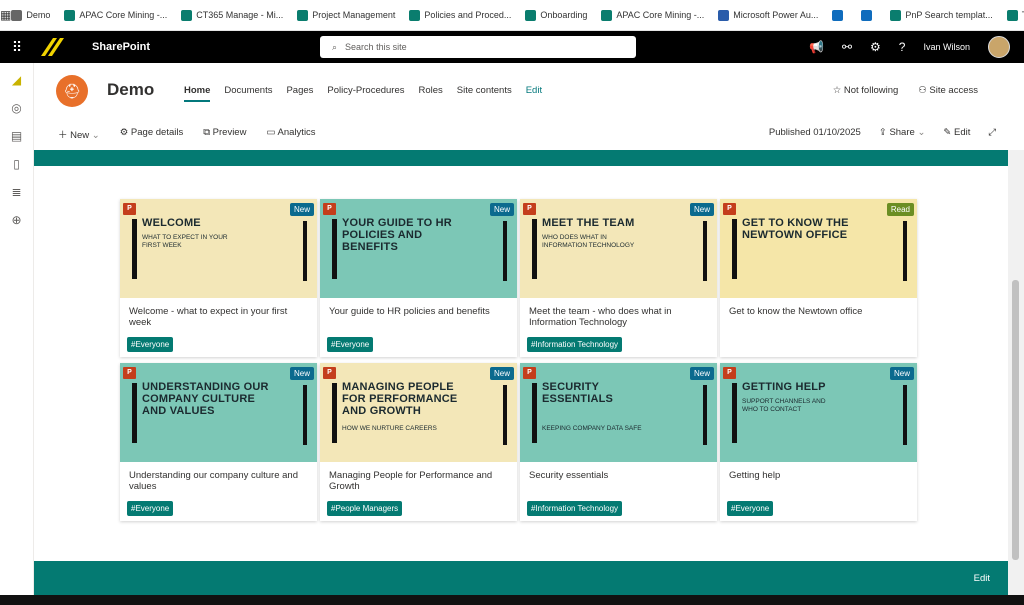 This screenshot has height=605, width=1024. Describe the element at coordinates (151, 134) in the screenshot. I see `page-details-button: ⚙ Page details` at that location.